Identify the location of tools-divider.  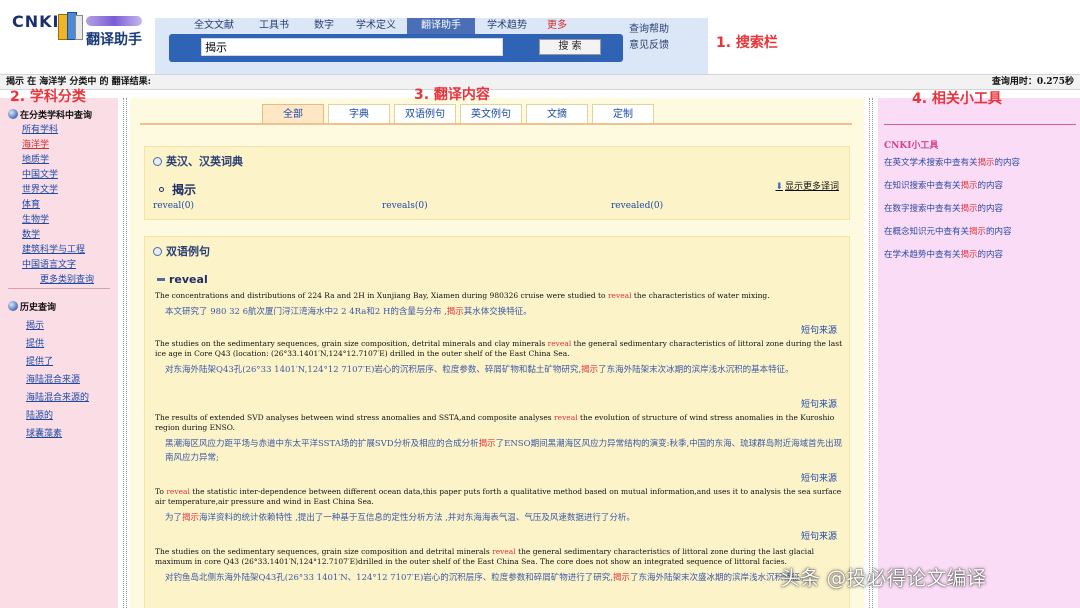
(980, 124).